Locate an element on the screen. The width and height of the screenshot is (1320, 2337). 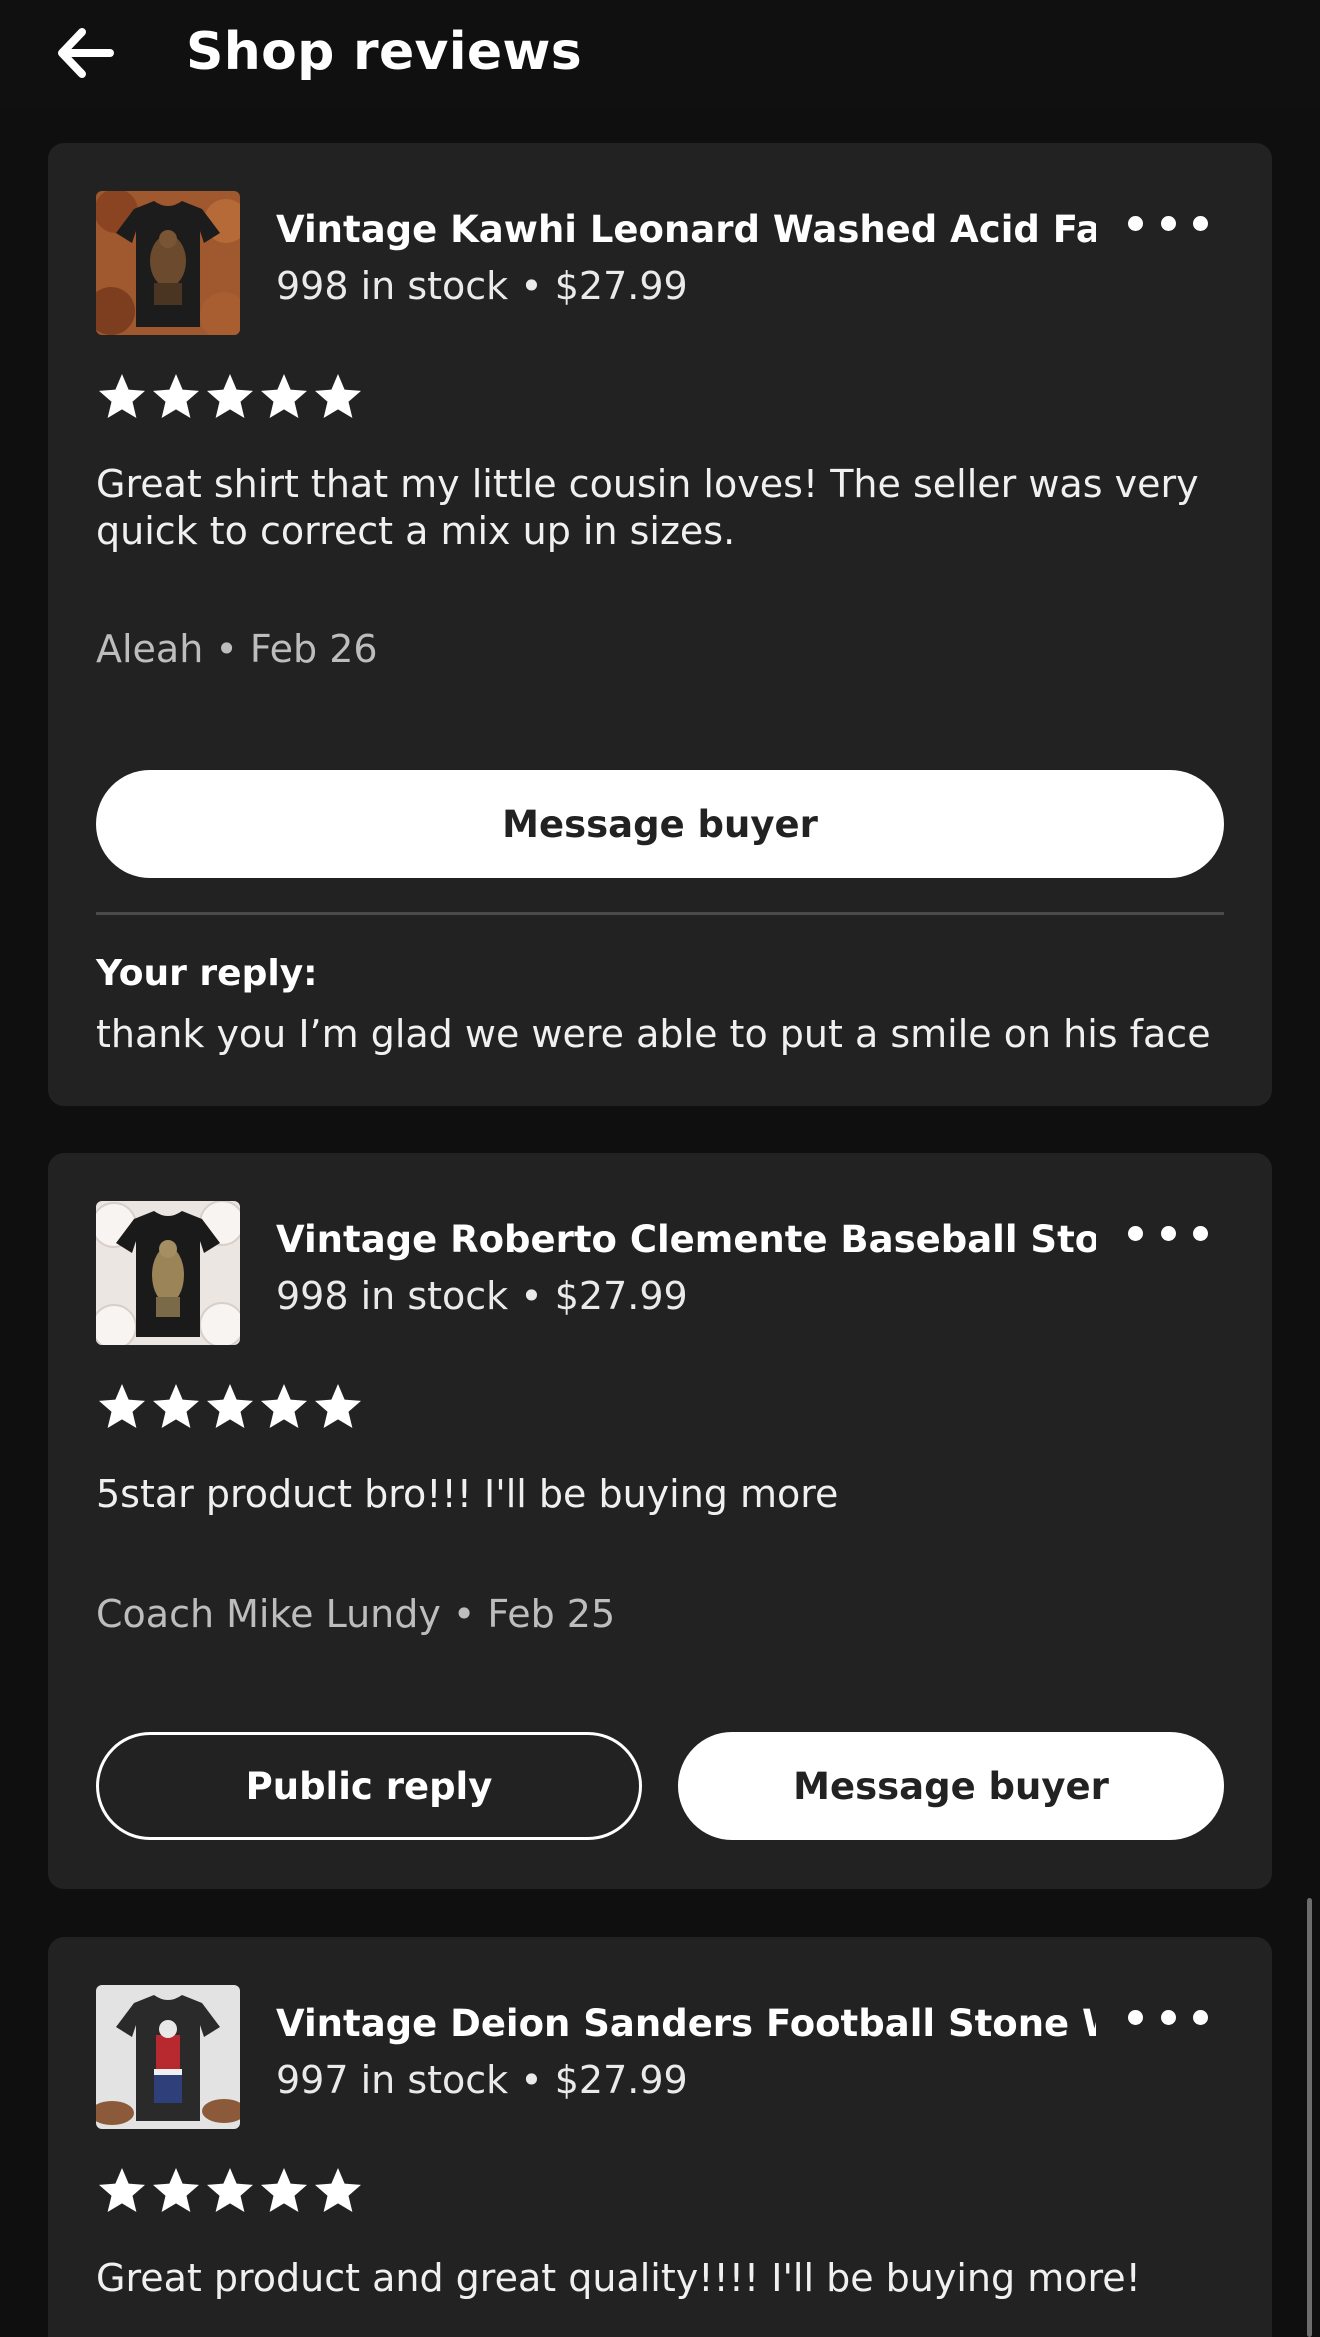
your-reply-label: Your reply: is located at coordinates (207, 973).